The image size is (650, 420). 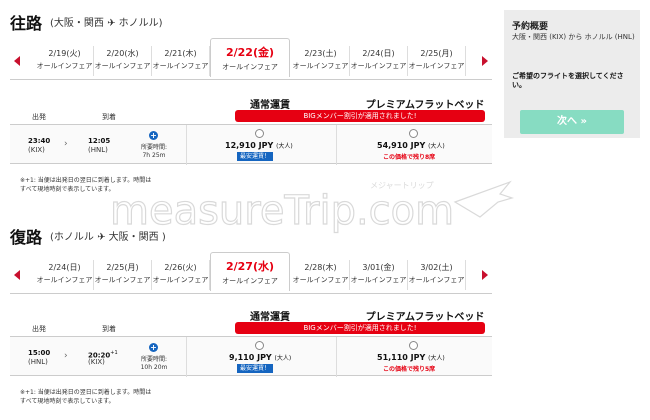 What do you see at coordinates (108, 237) in the screenshot?
I see `inbound-route: (ホノルル ✈ 大阪・関西 )` at bounding box center [108, 237].